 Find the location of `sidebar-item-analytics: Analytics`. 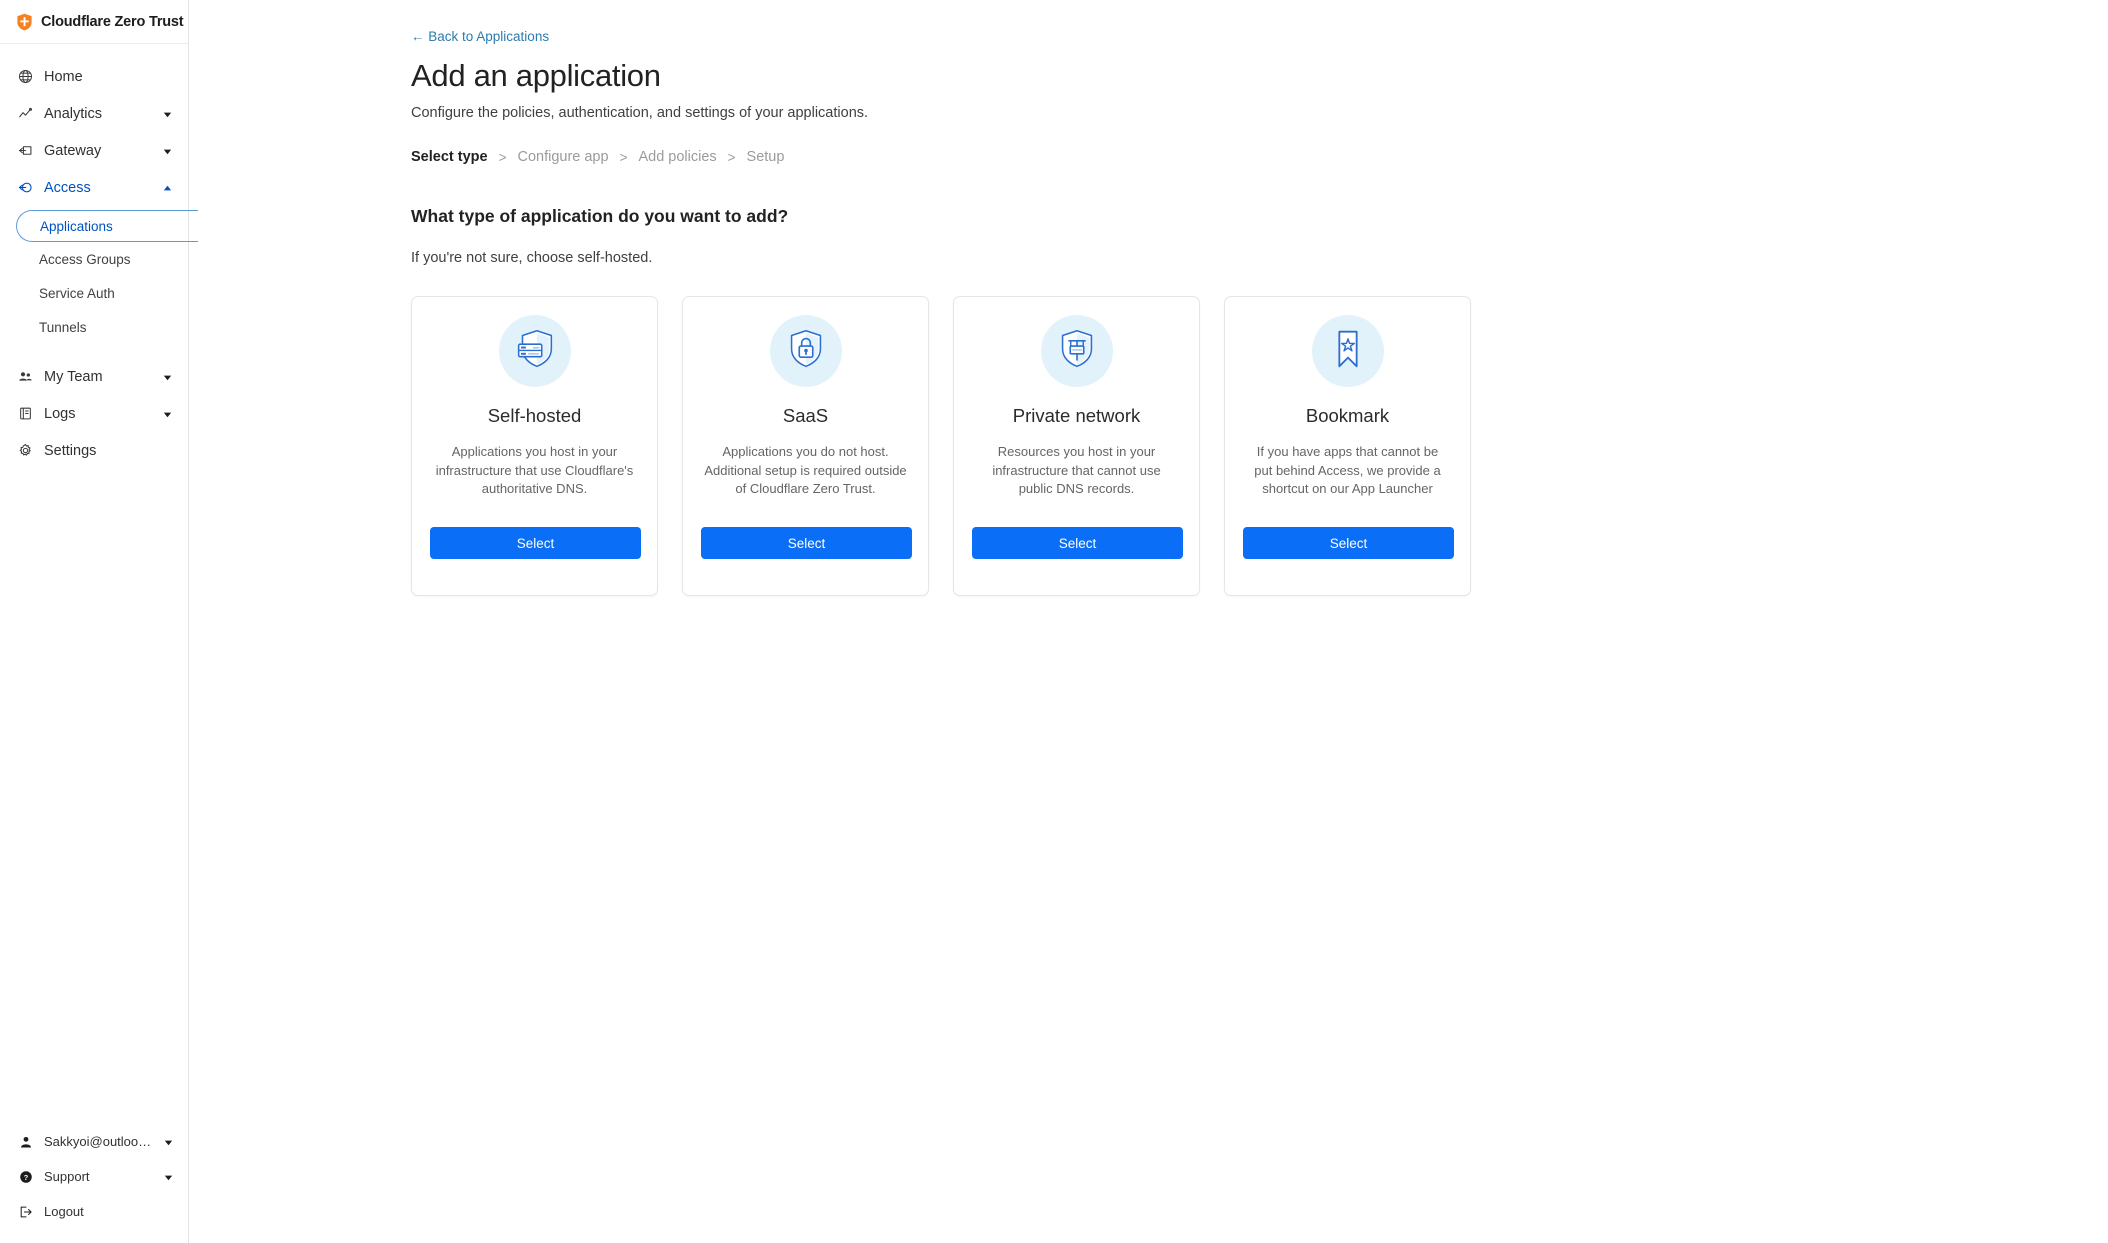

sidebar-item-analytics: Analytics is located at coordinates (94, 113).